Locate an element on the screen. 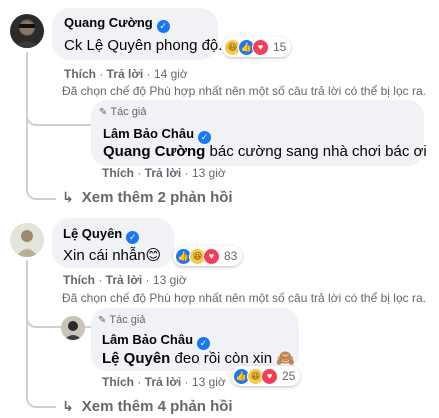 The image size is (439, 418). comment-text: Ck Lệ Quyên phong độ. is located at coordinates (143, 45).